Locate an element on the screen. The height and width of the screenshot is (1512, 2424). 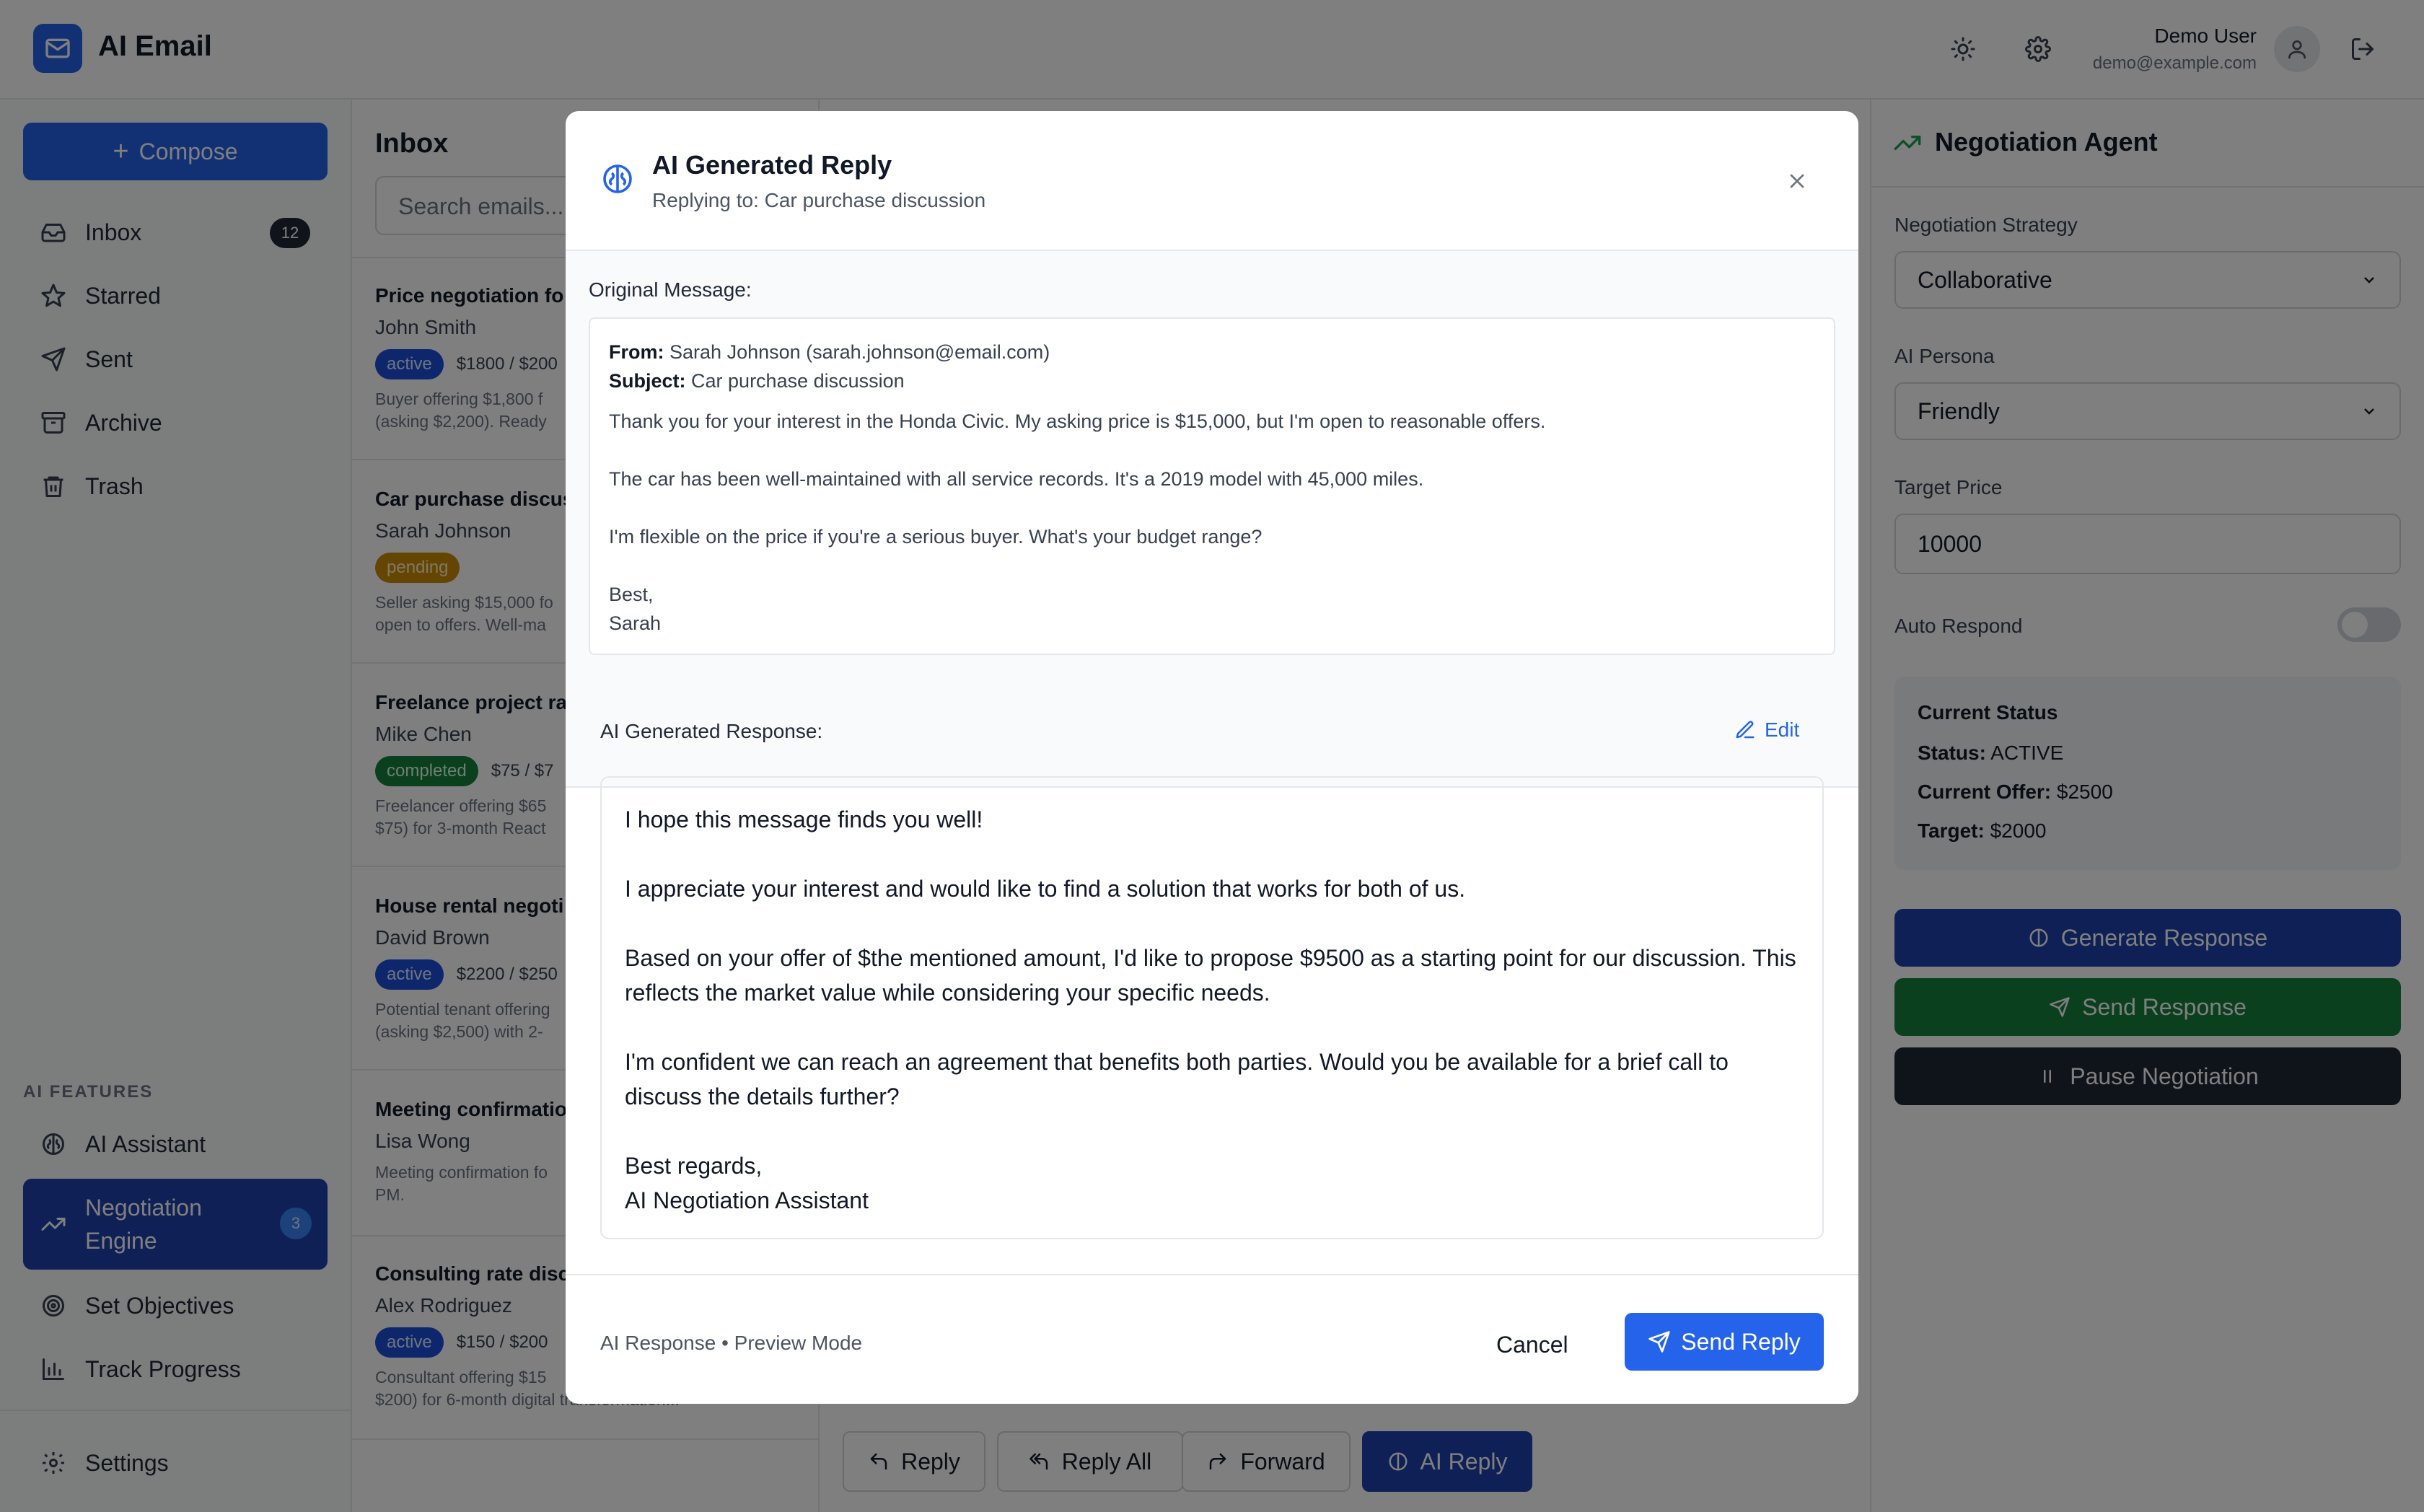
close-icon is located at coordinates (1797, 181).